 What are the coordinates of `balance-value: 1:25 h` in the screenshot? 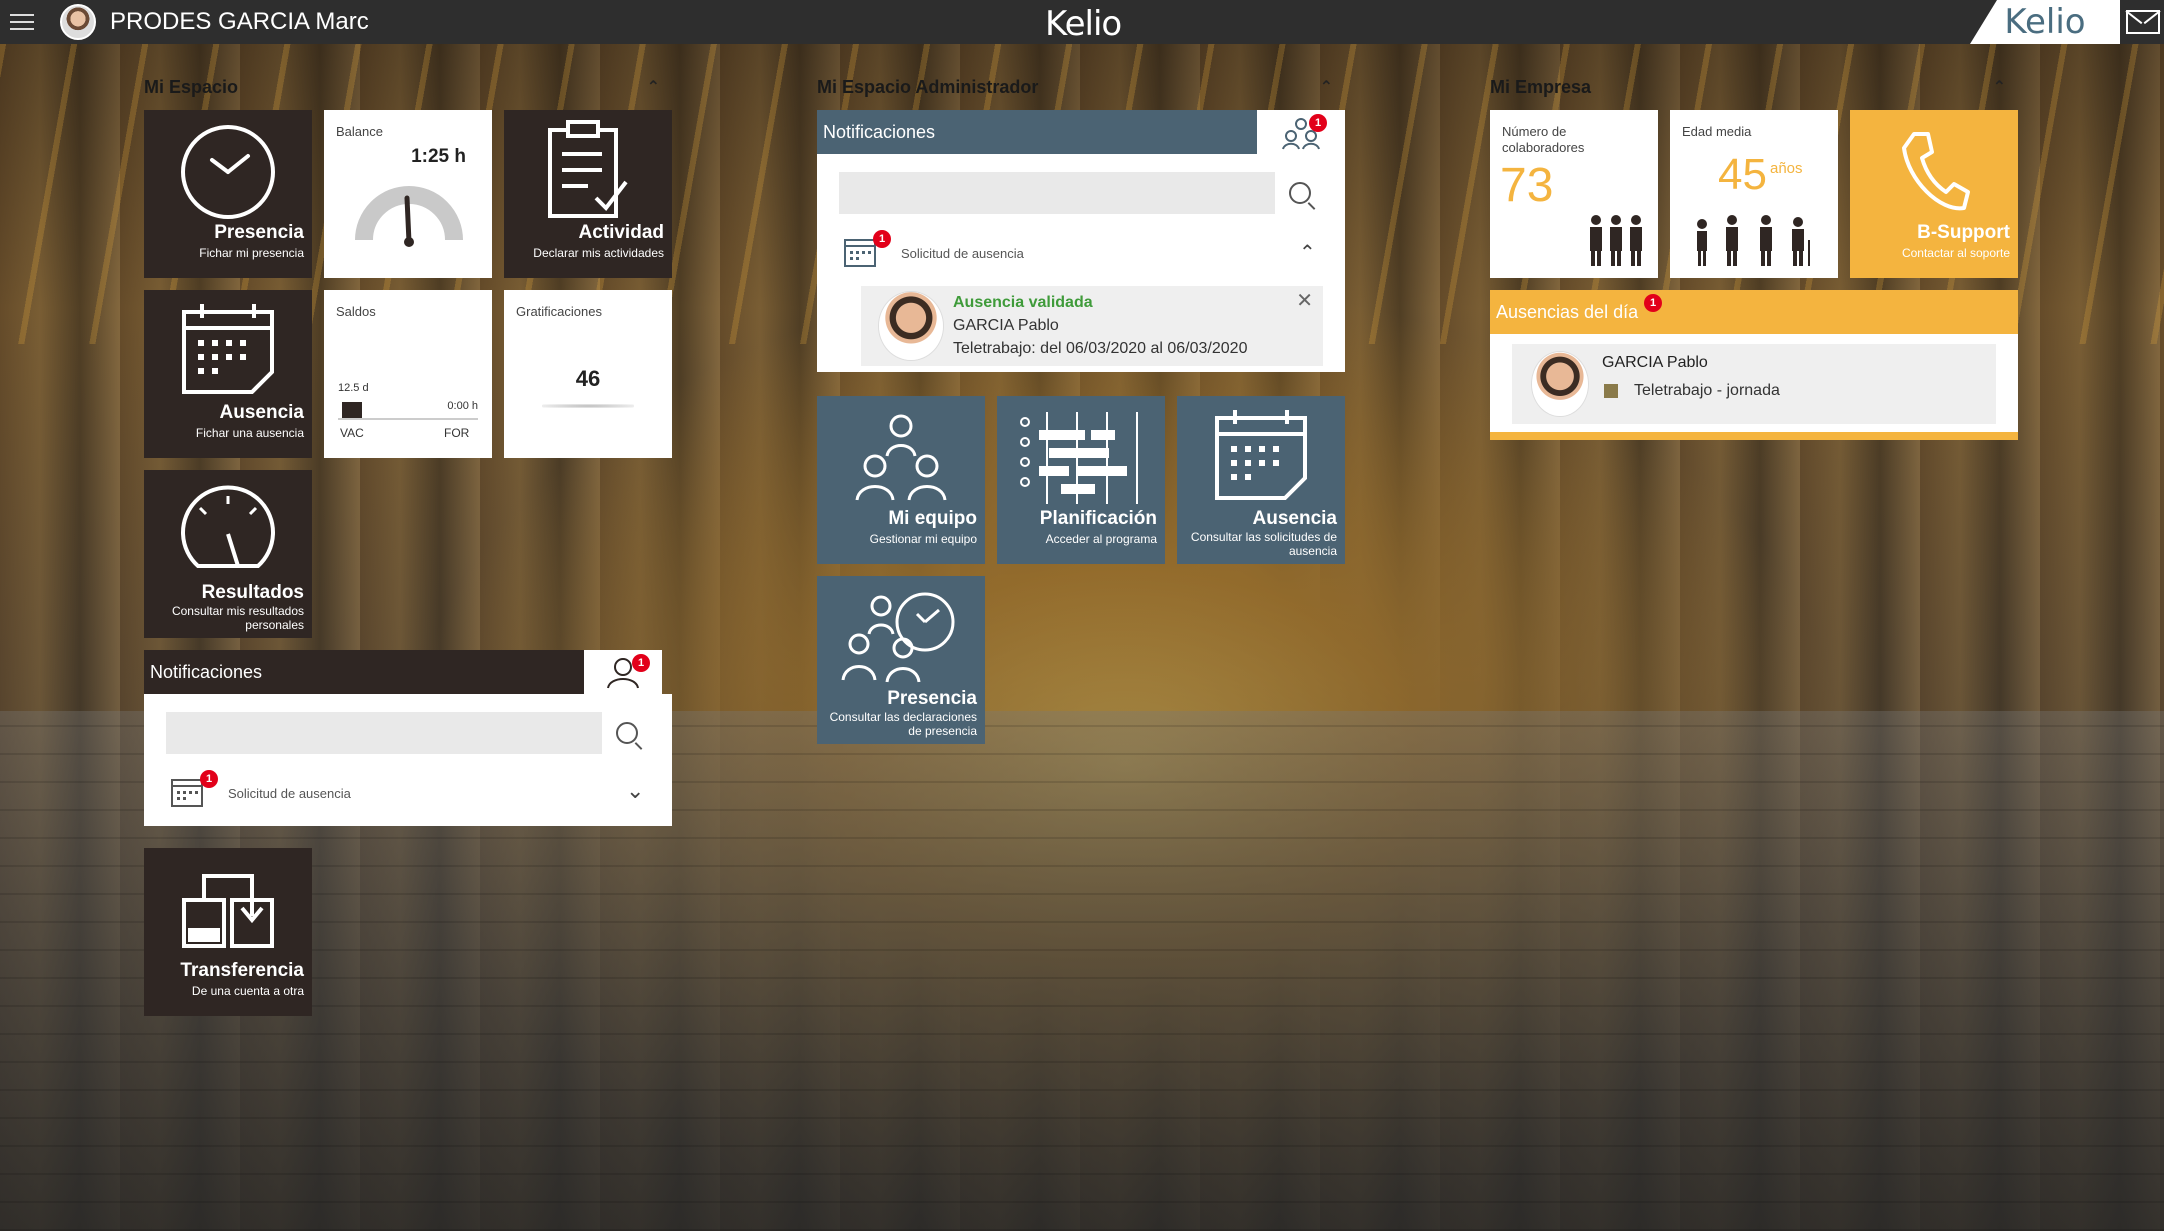 It's located at (438, 156).